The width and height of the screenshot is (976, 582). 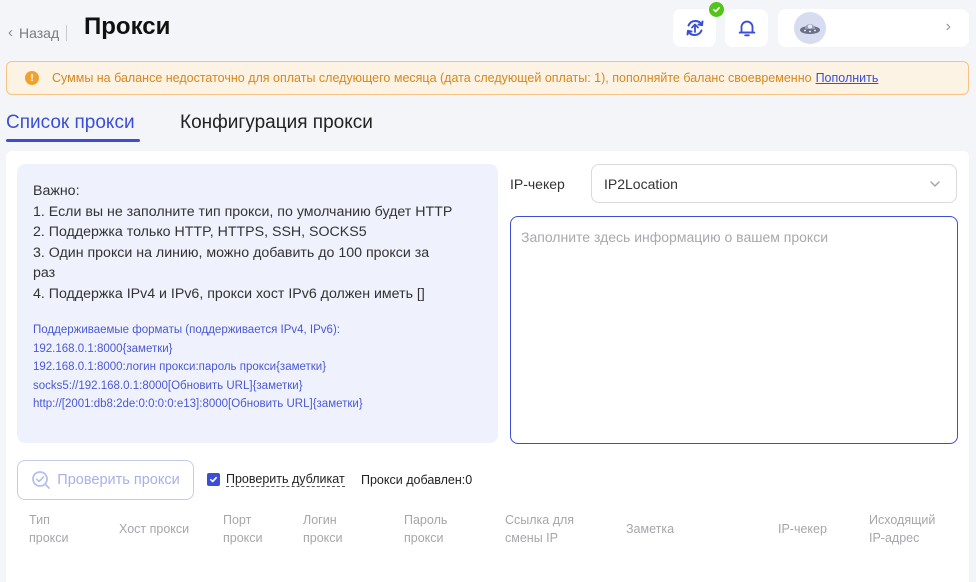 I want to click on profile-menu: ›, so click(x=873, y=28).